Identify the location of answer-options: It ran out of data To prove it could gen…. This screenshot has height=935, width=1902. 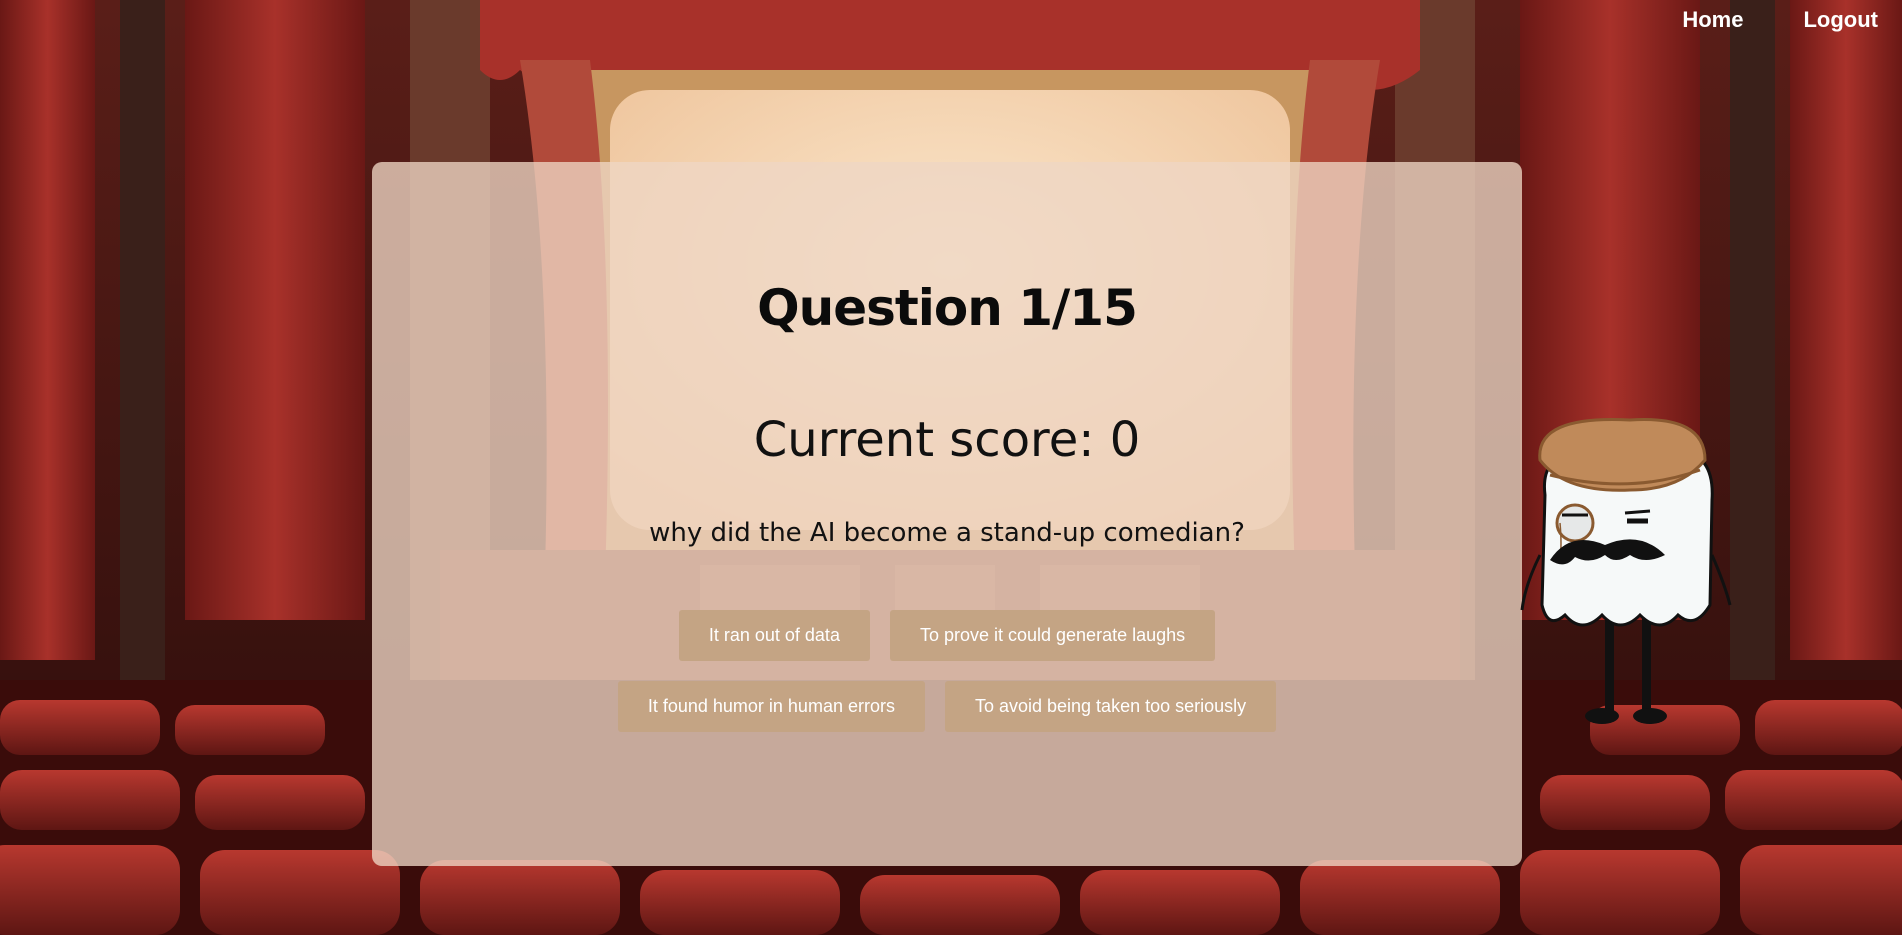
(947, 681).